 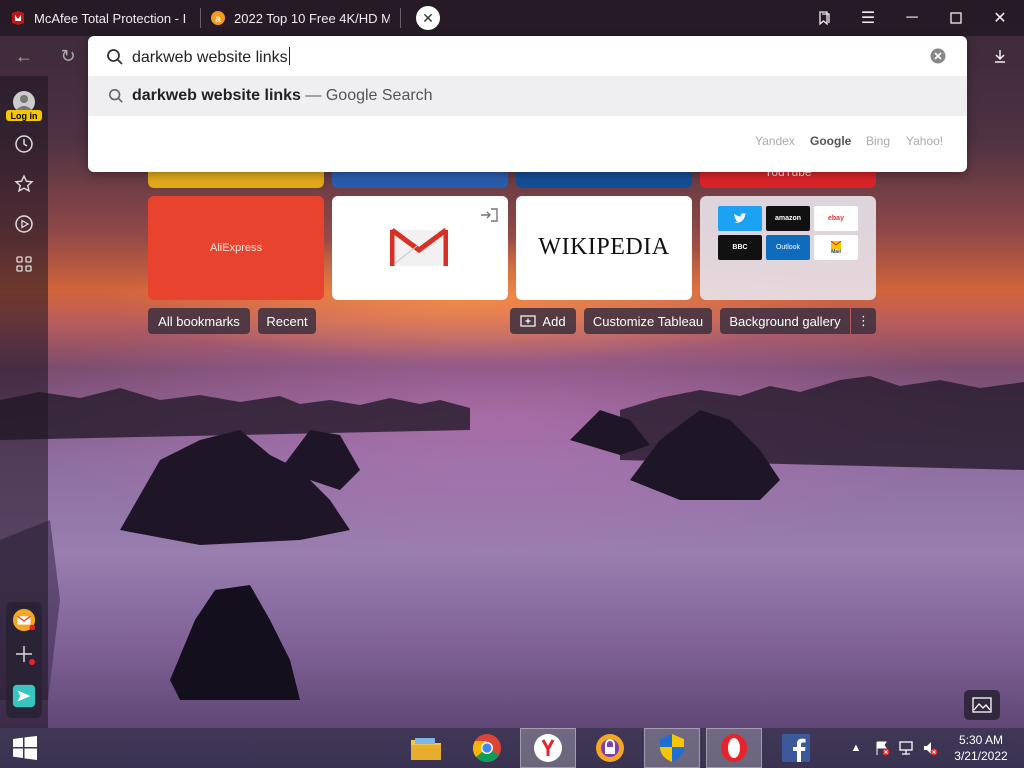 What do you see at coordinates (548, 748) in the screenshot?
I see `yandex-browser-icon` at bounding box center [548, 748].